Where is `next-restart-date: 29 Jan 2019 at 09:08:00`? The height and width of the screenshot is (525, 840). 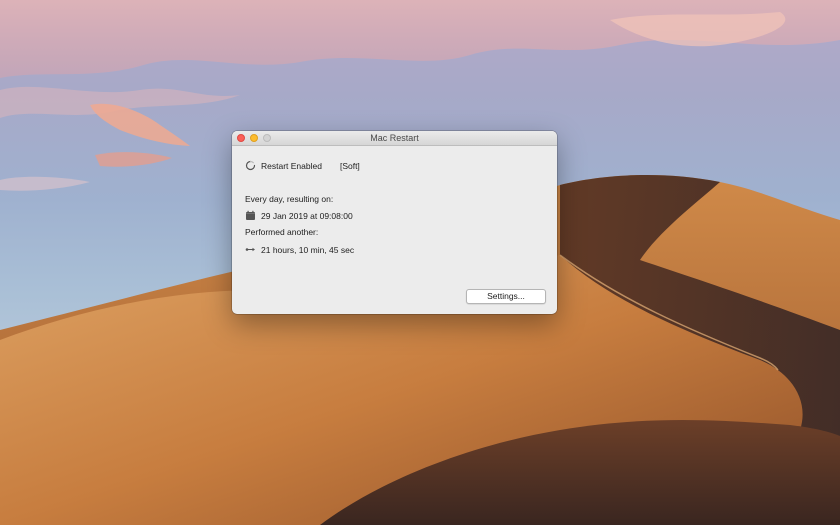
next-restart-date: 29 Jan 2019 at 09:08:00 is located at coordinates (307, 215).